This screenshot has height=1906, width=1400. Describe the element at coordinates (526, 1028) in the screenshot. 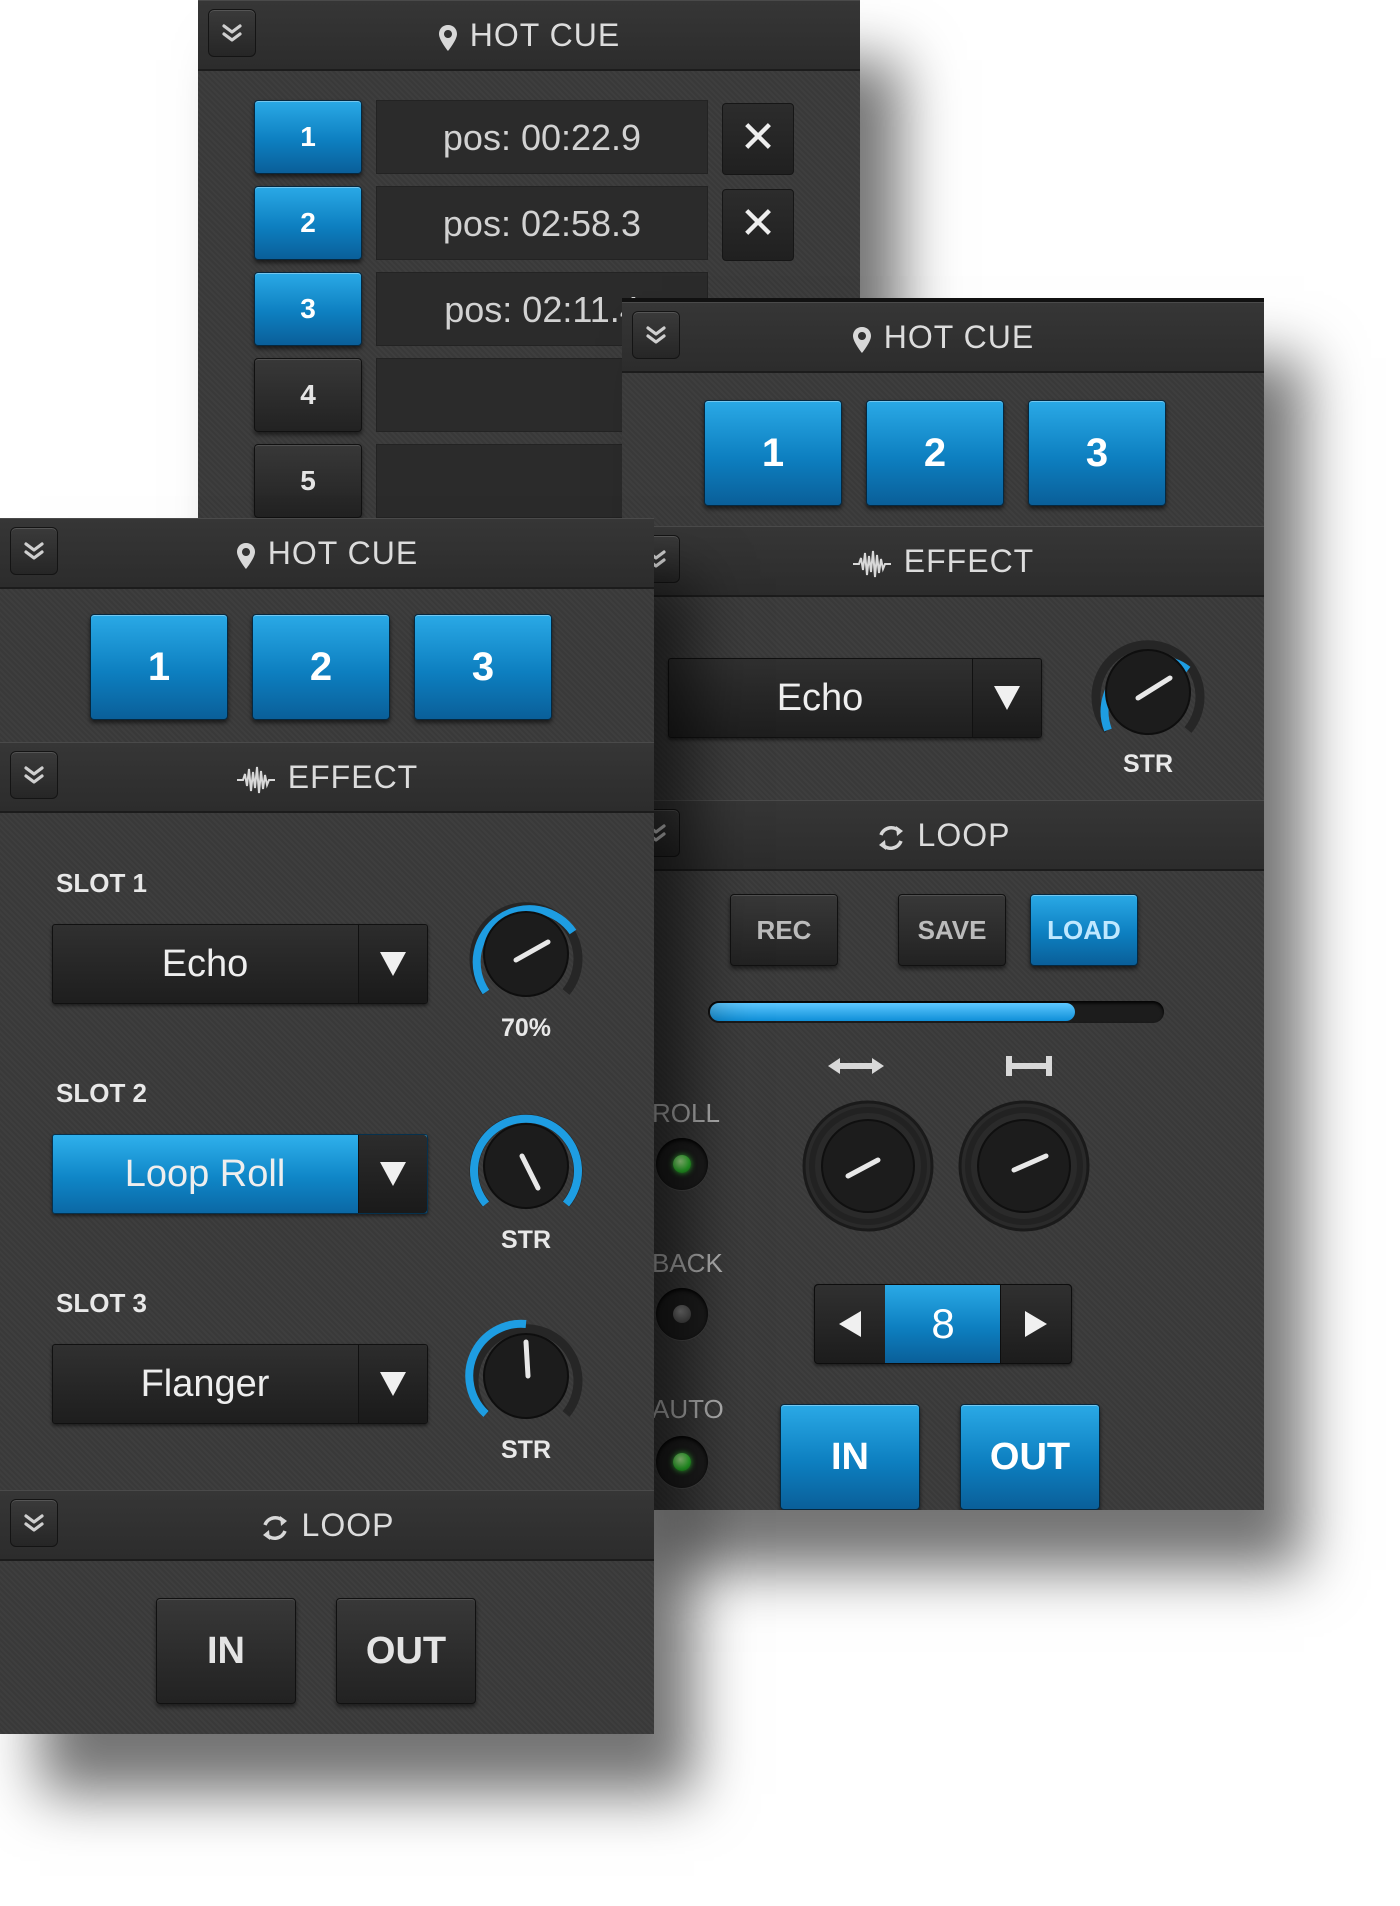

I see `slot-1-knob-label: 70%` at that location.